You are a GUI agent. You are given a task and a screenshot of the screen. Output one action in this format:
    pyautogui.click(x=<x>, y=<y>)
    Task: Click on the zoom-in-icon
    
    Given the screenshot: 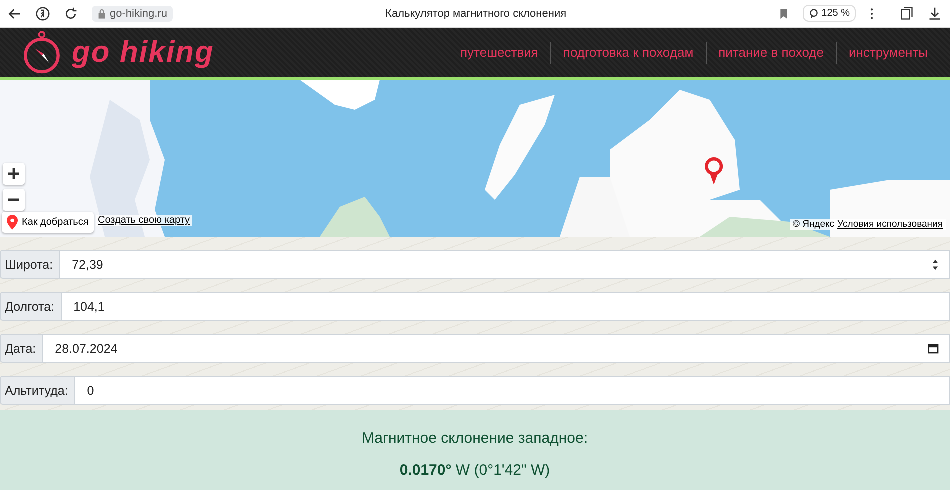 What is the action you would take?
    pyautogui.click(x=14, y=174)
    